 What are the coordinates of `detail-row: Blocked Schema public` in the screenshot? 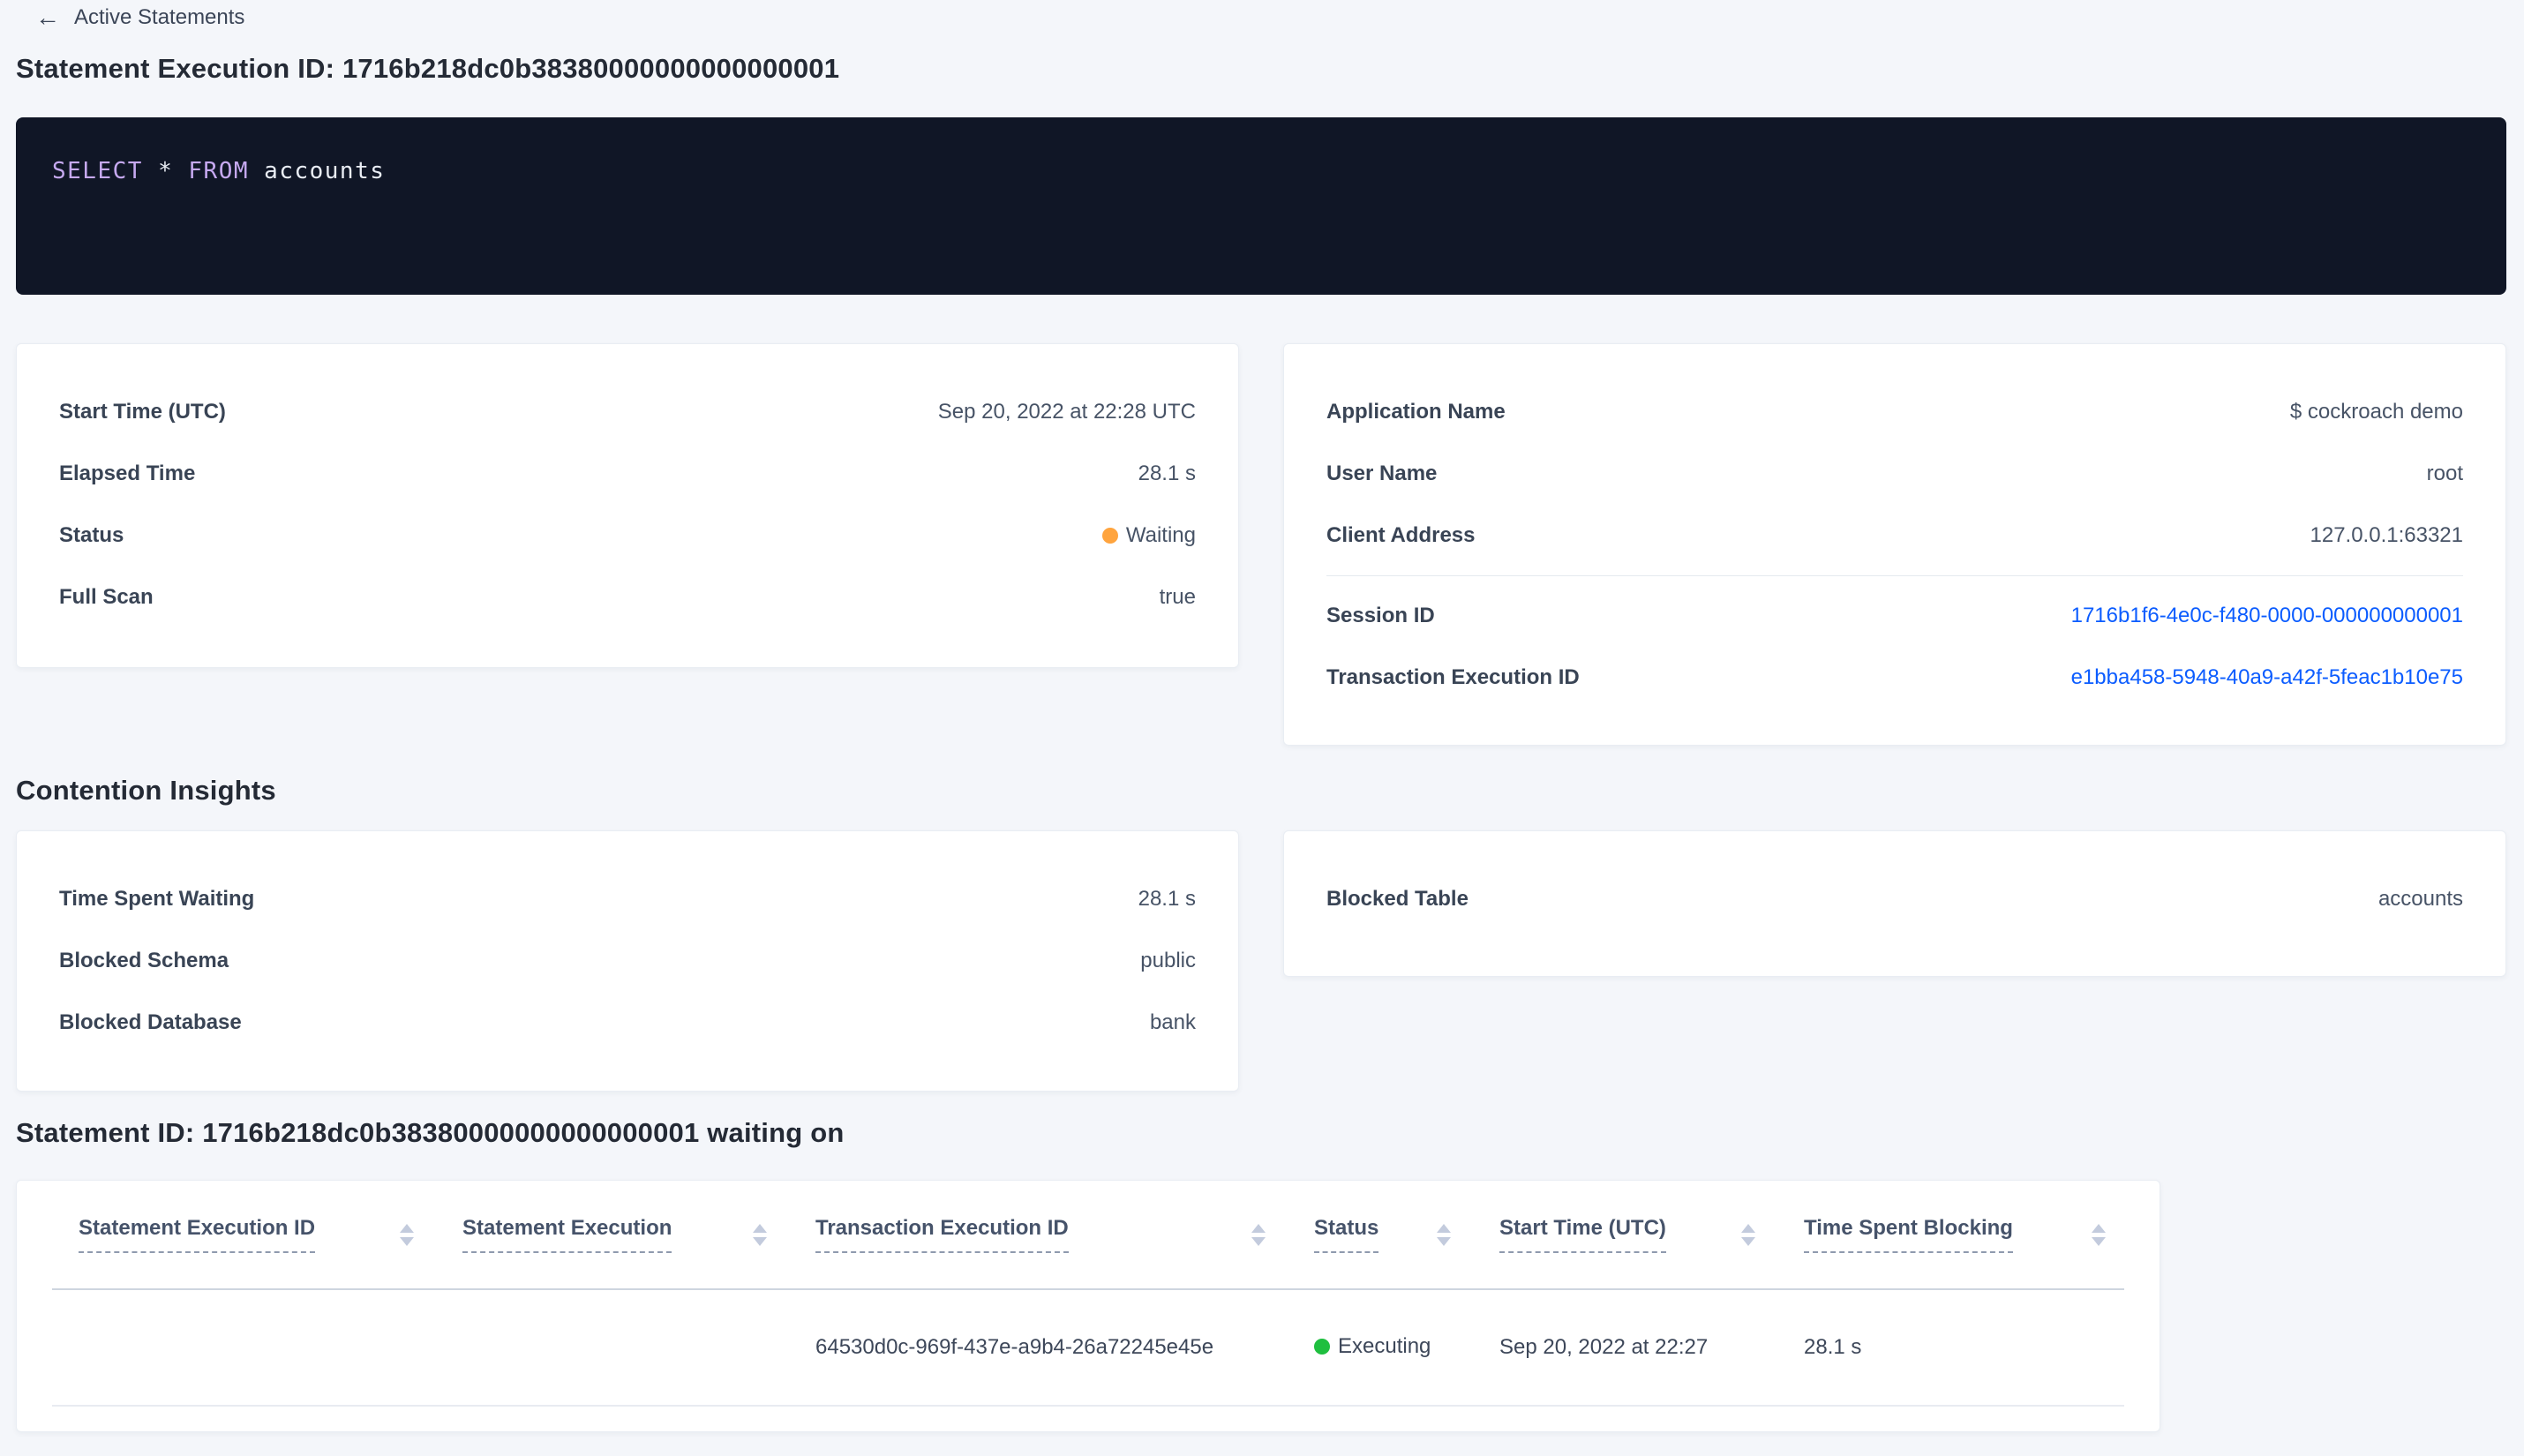 It's located at (627, 961).